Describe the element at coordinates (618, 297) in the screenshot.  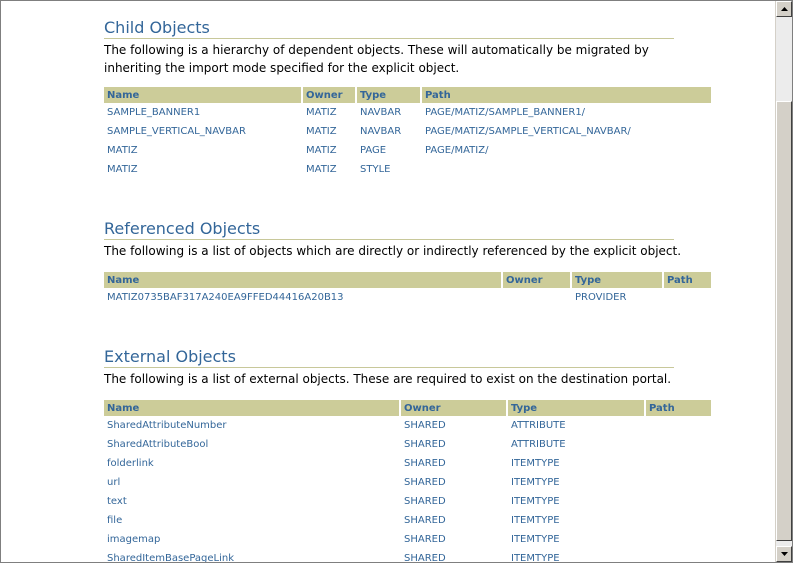
I see `cell-type: PROVIDER` at that location.